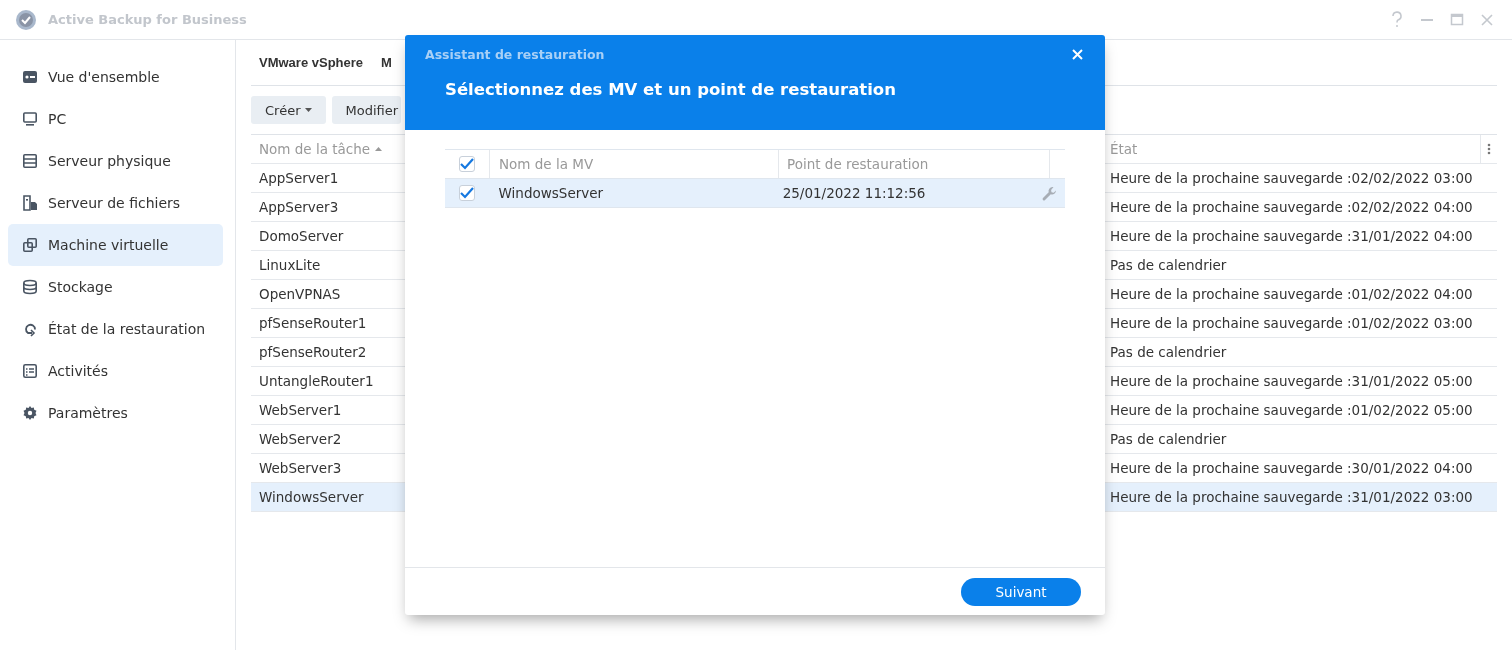 This screenshot has height=650, width=1512. Describe the element at coordinates (300, 294) in the screenshot. I see `table-cell-text: OpenVPNAS` at that location.